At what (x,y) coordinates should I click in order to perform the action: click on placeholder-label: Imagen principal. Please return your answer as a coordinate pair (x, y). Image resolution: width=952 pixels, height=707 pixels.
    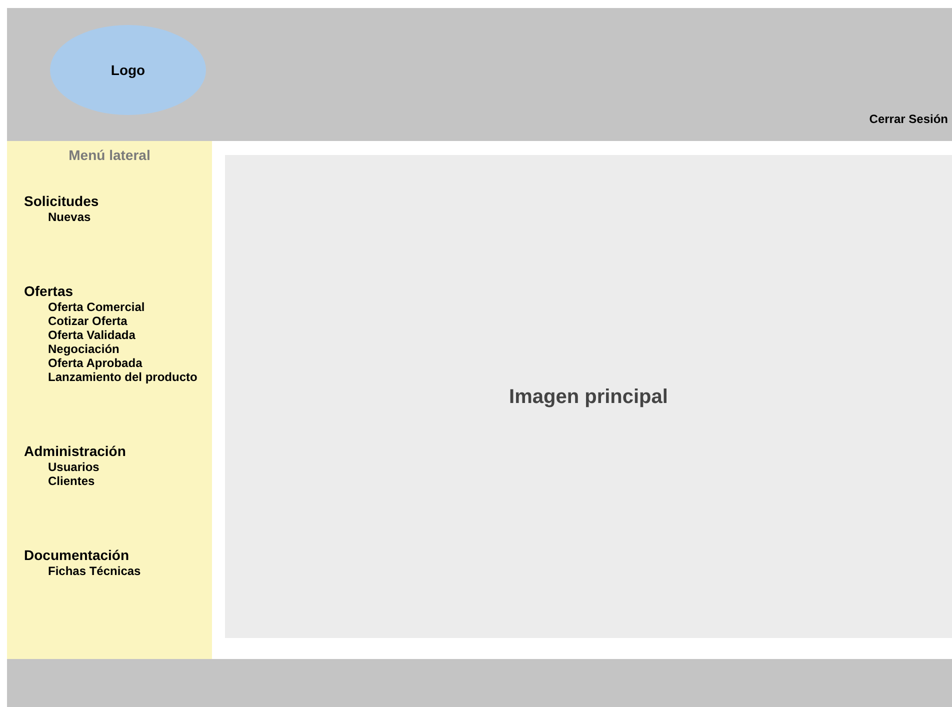
    Looking at the image, I should click on (588, 397).